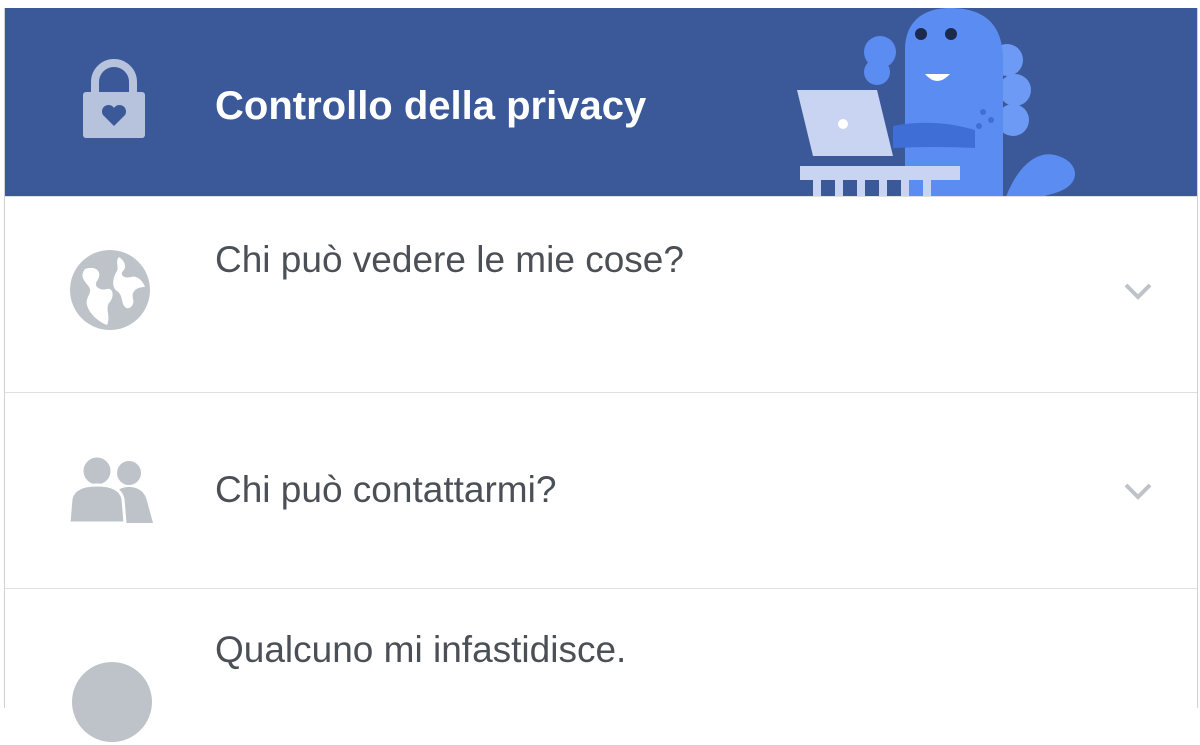 This screenshot has width=1200, height=745. I want to click on lock-heart-icon, so click(114, 98).